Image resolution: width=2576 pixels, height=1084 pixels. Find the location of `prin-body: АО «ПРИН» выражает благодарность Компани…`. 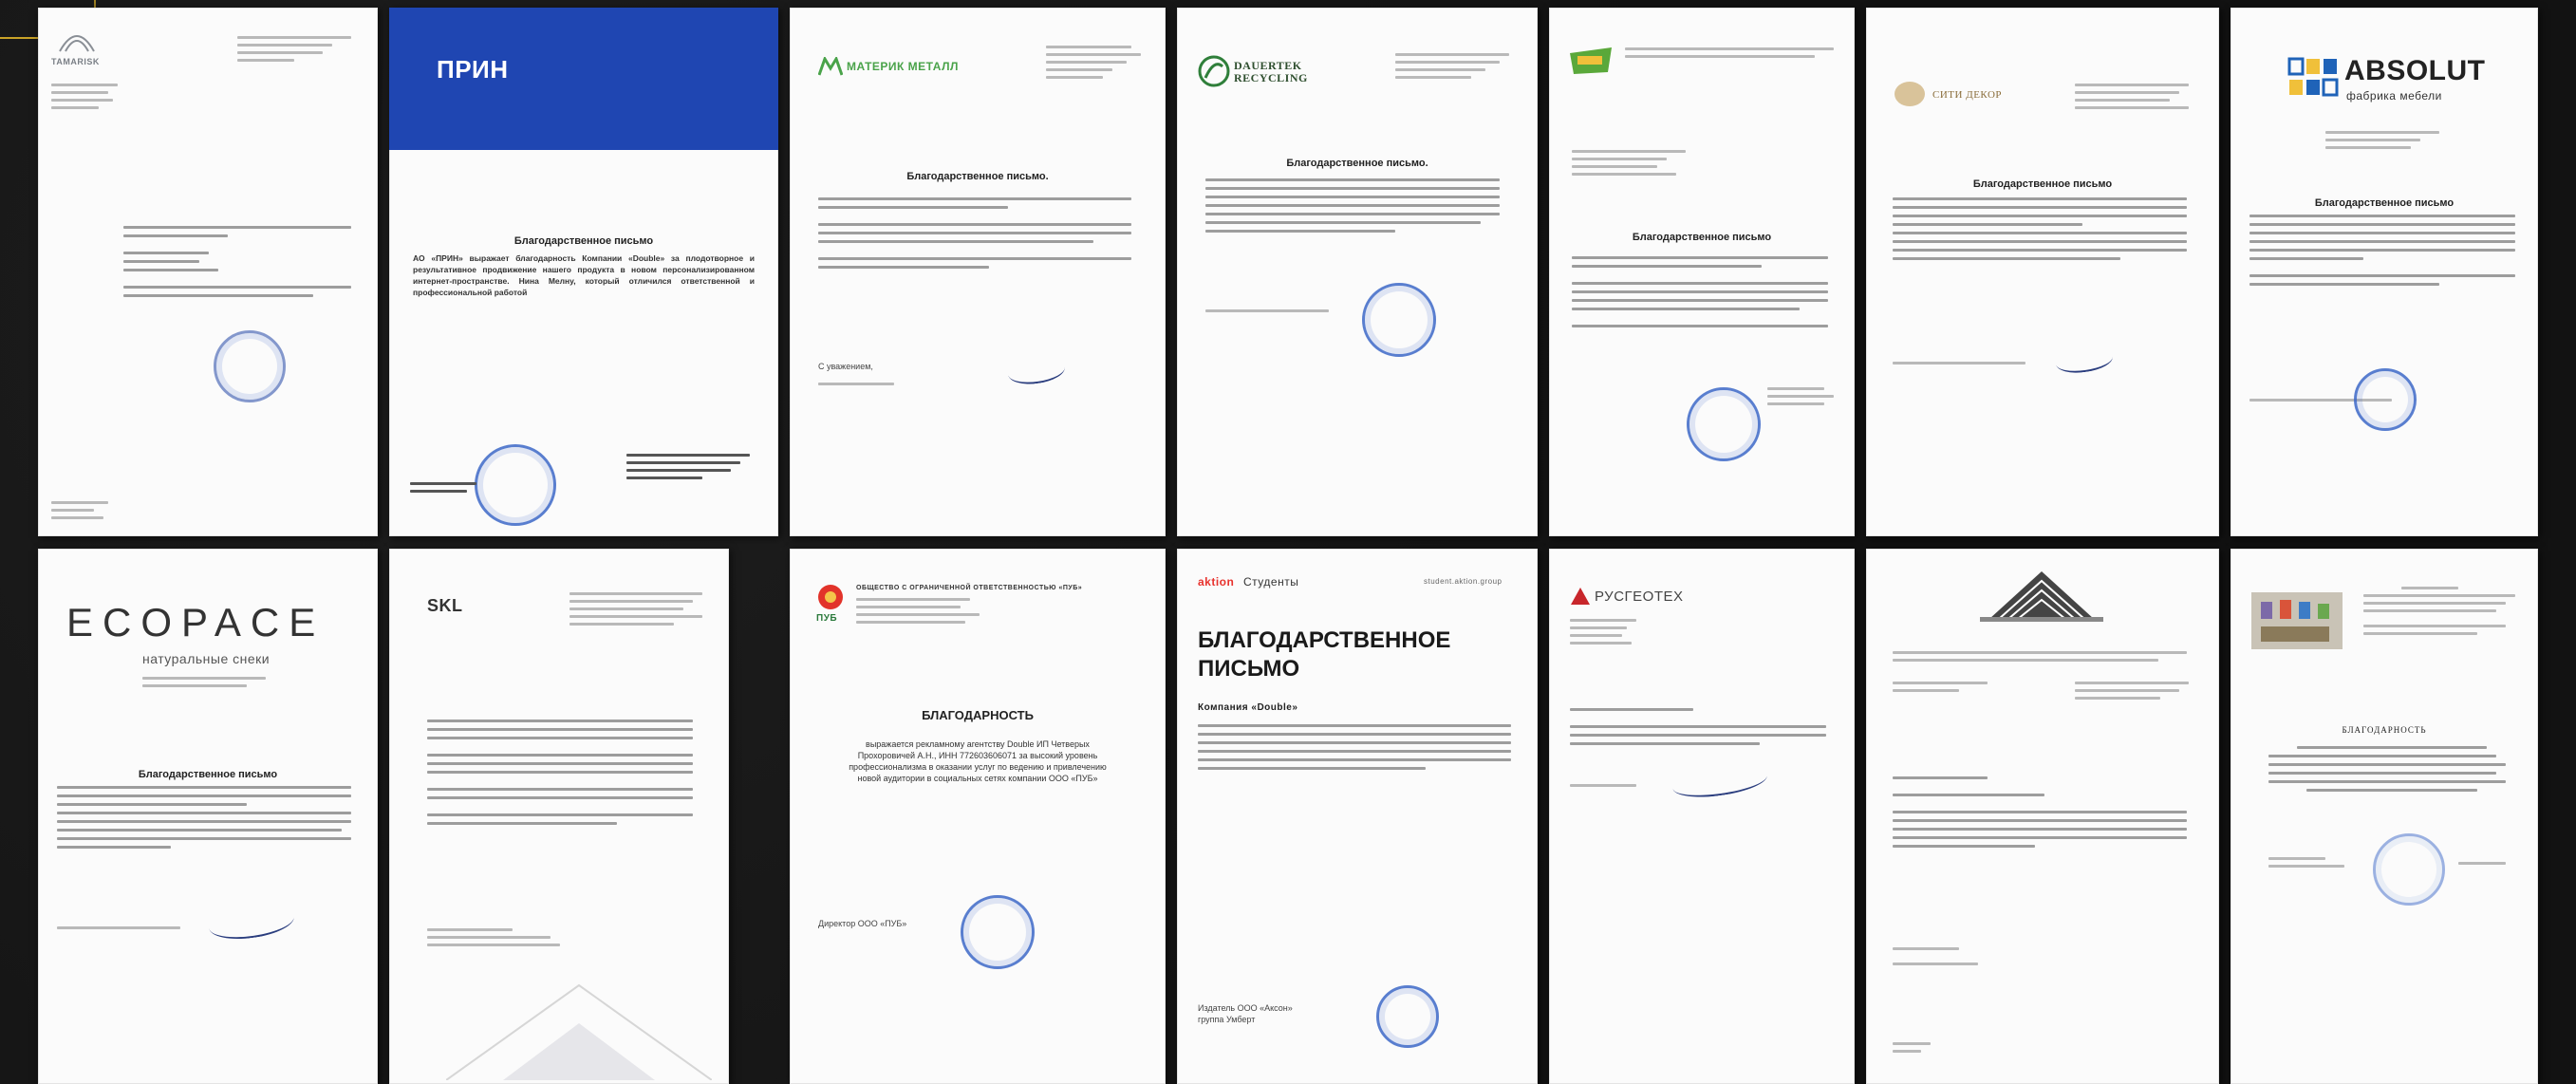

prin-body: АО «ПРИН» выражает благодарность Компани… is located at coordinates (584, 275).